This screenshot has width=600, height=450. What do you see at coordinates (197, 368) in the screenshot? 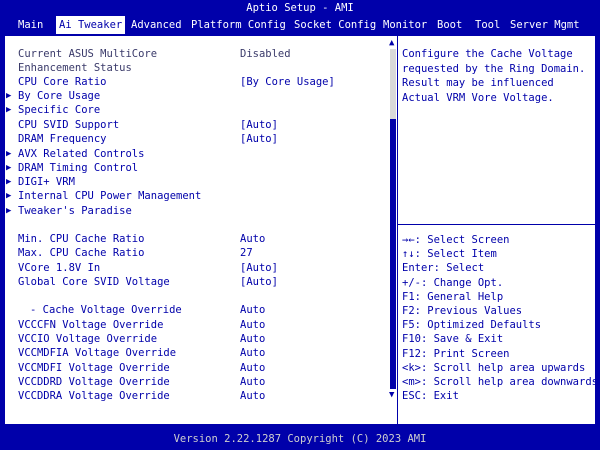
I see `setting-vccmdfi-voltage-override: VCCMDFI Voltage Override Auto` at bounding box center [197, 368].